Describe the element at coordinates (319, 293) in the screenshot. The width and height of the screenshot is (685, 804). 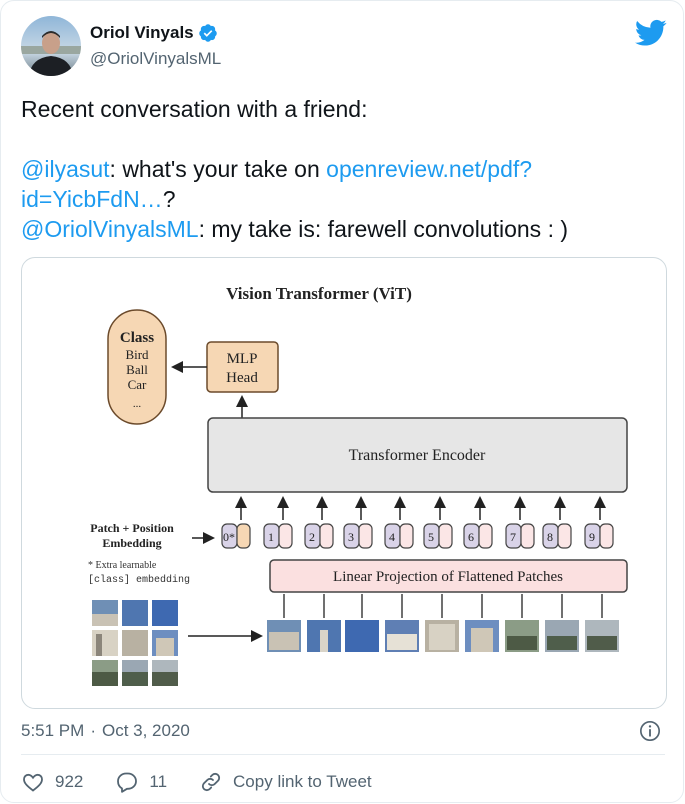
I see `diagram-title: Vision Transformer (ViT)` at that location.